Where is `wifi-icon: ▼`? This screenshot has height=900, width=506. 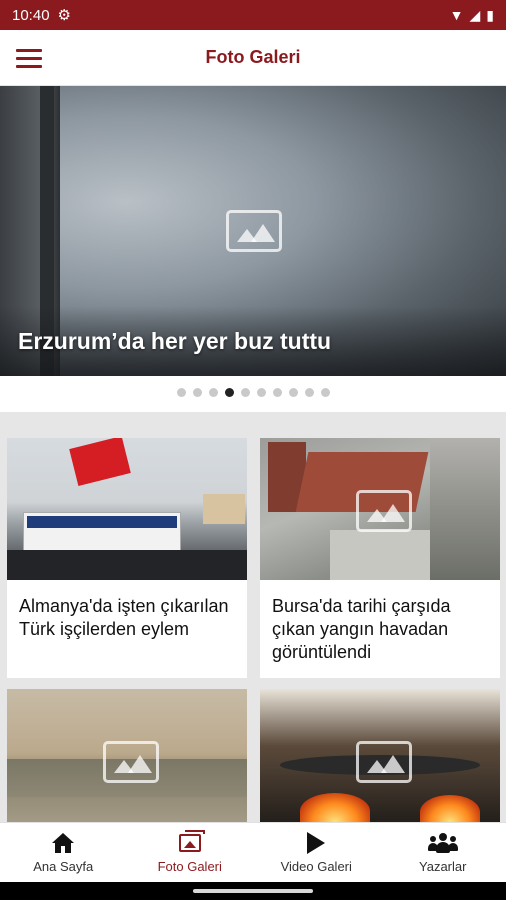 wifi-icon: ▼ is located at coordinates (456, 15).